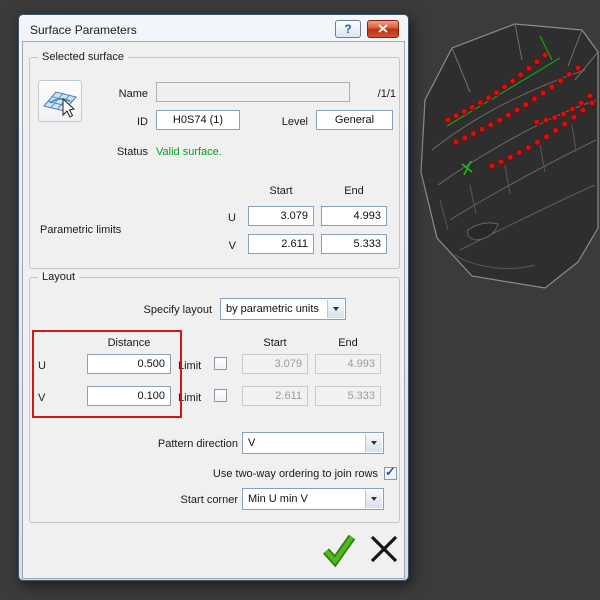 The image size is (600, 600). What do you see at coordinates (129, 343) in the screenshot?
I see `distance-header: Distance` at bounding box center [129, 343].